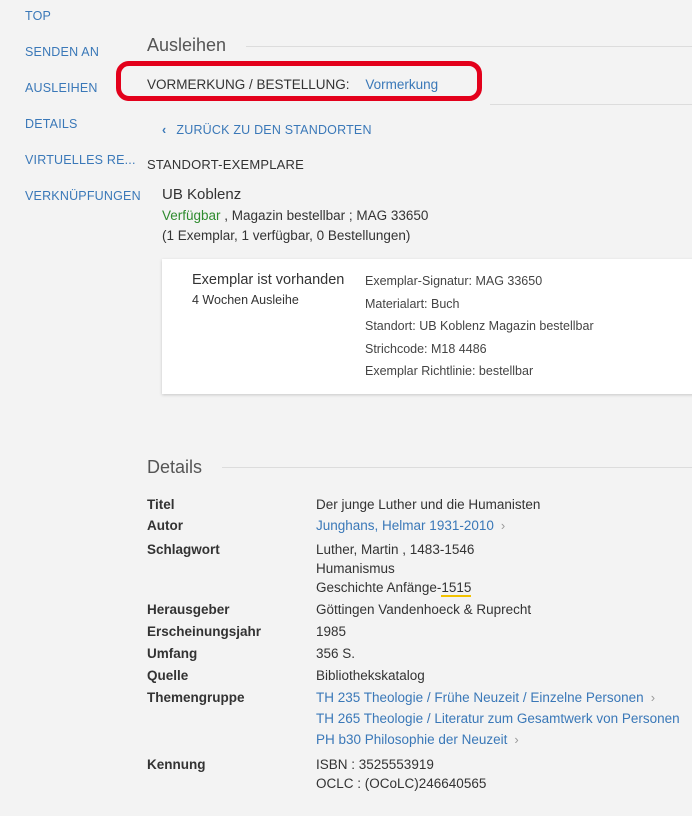  I want to click on subject-group-link: PH b30 Philosophie der Neuzeit, so click(411, 739).